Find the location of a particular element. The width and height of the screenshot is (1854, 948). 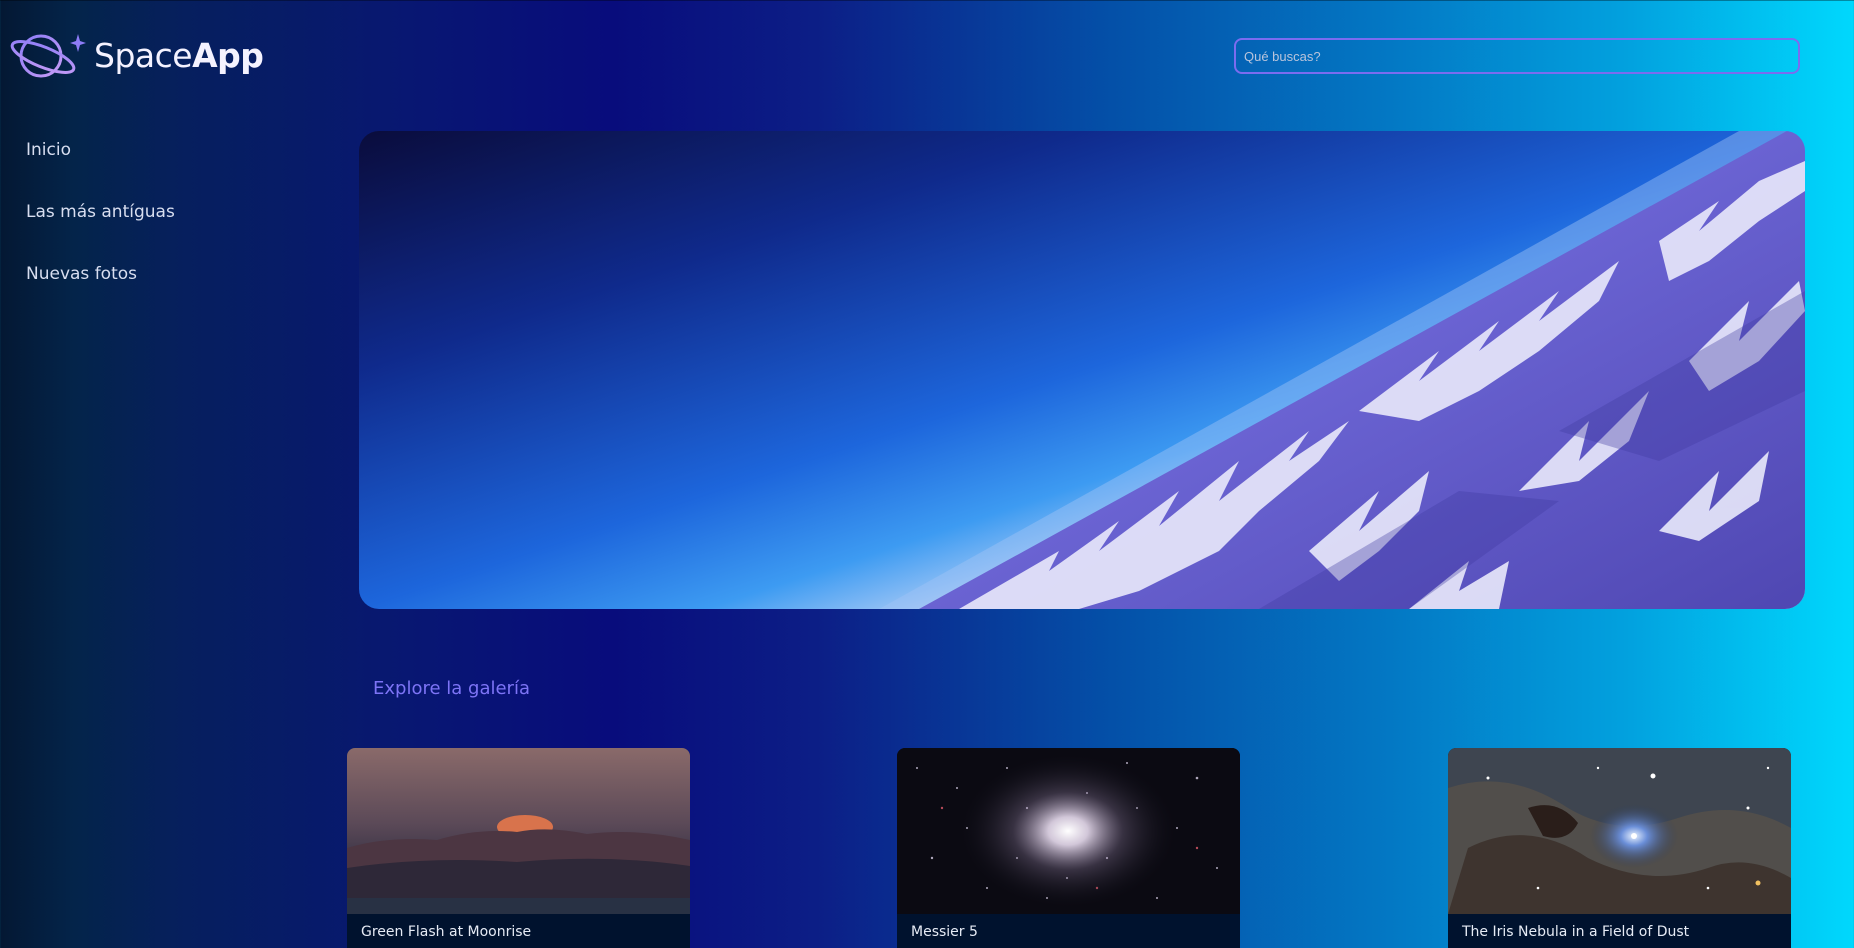

brand-name-part2: App is located at coordinates (228, 55).